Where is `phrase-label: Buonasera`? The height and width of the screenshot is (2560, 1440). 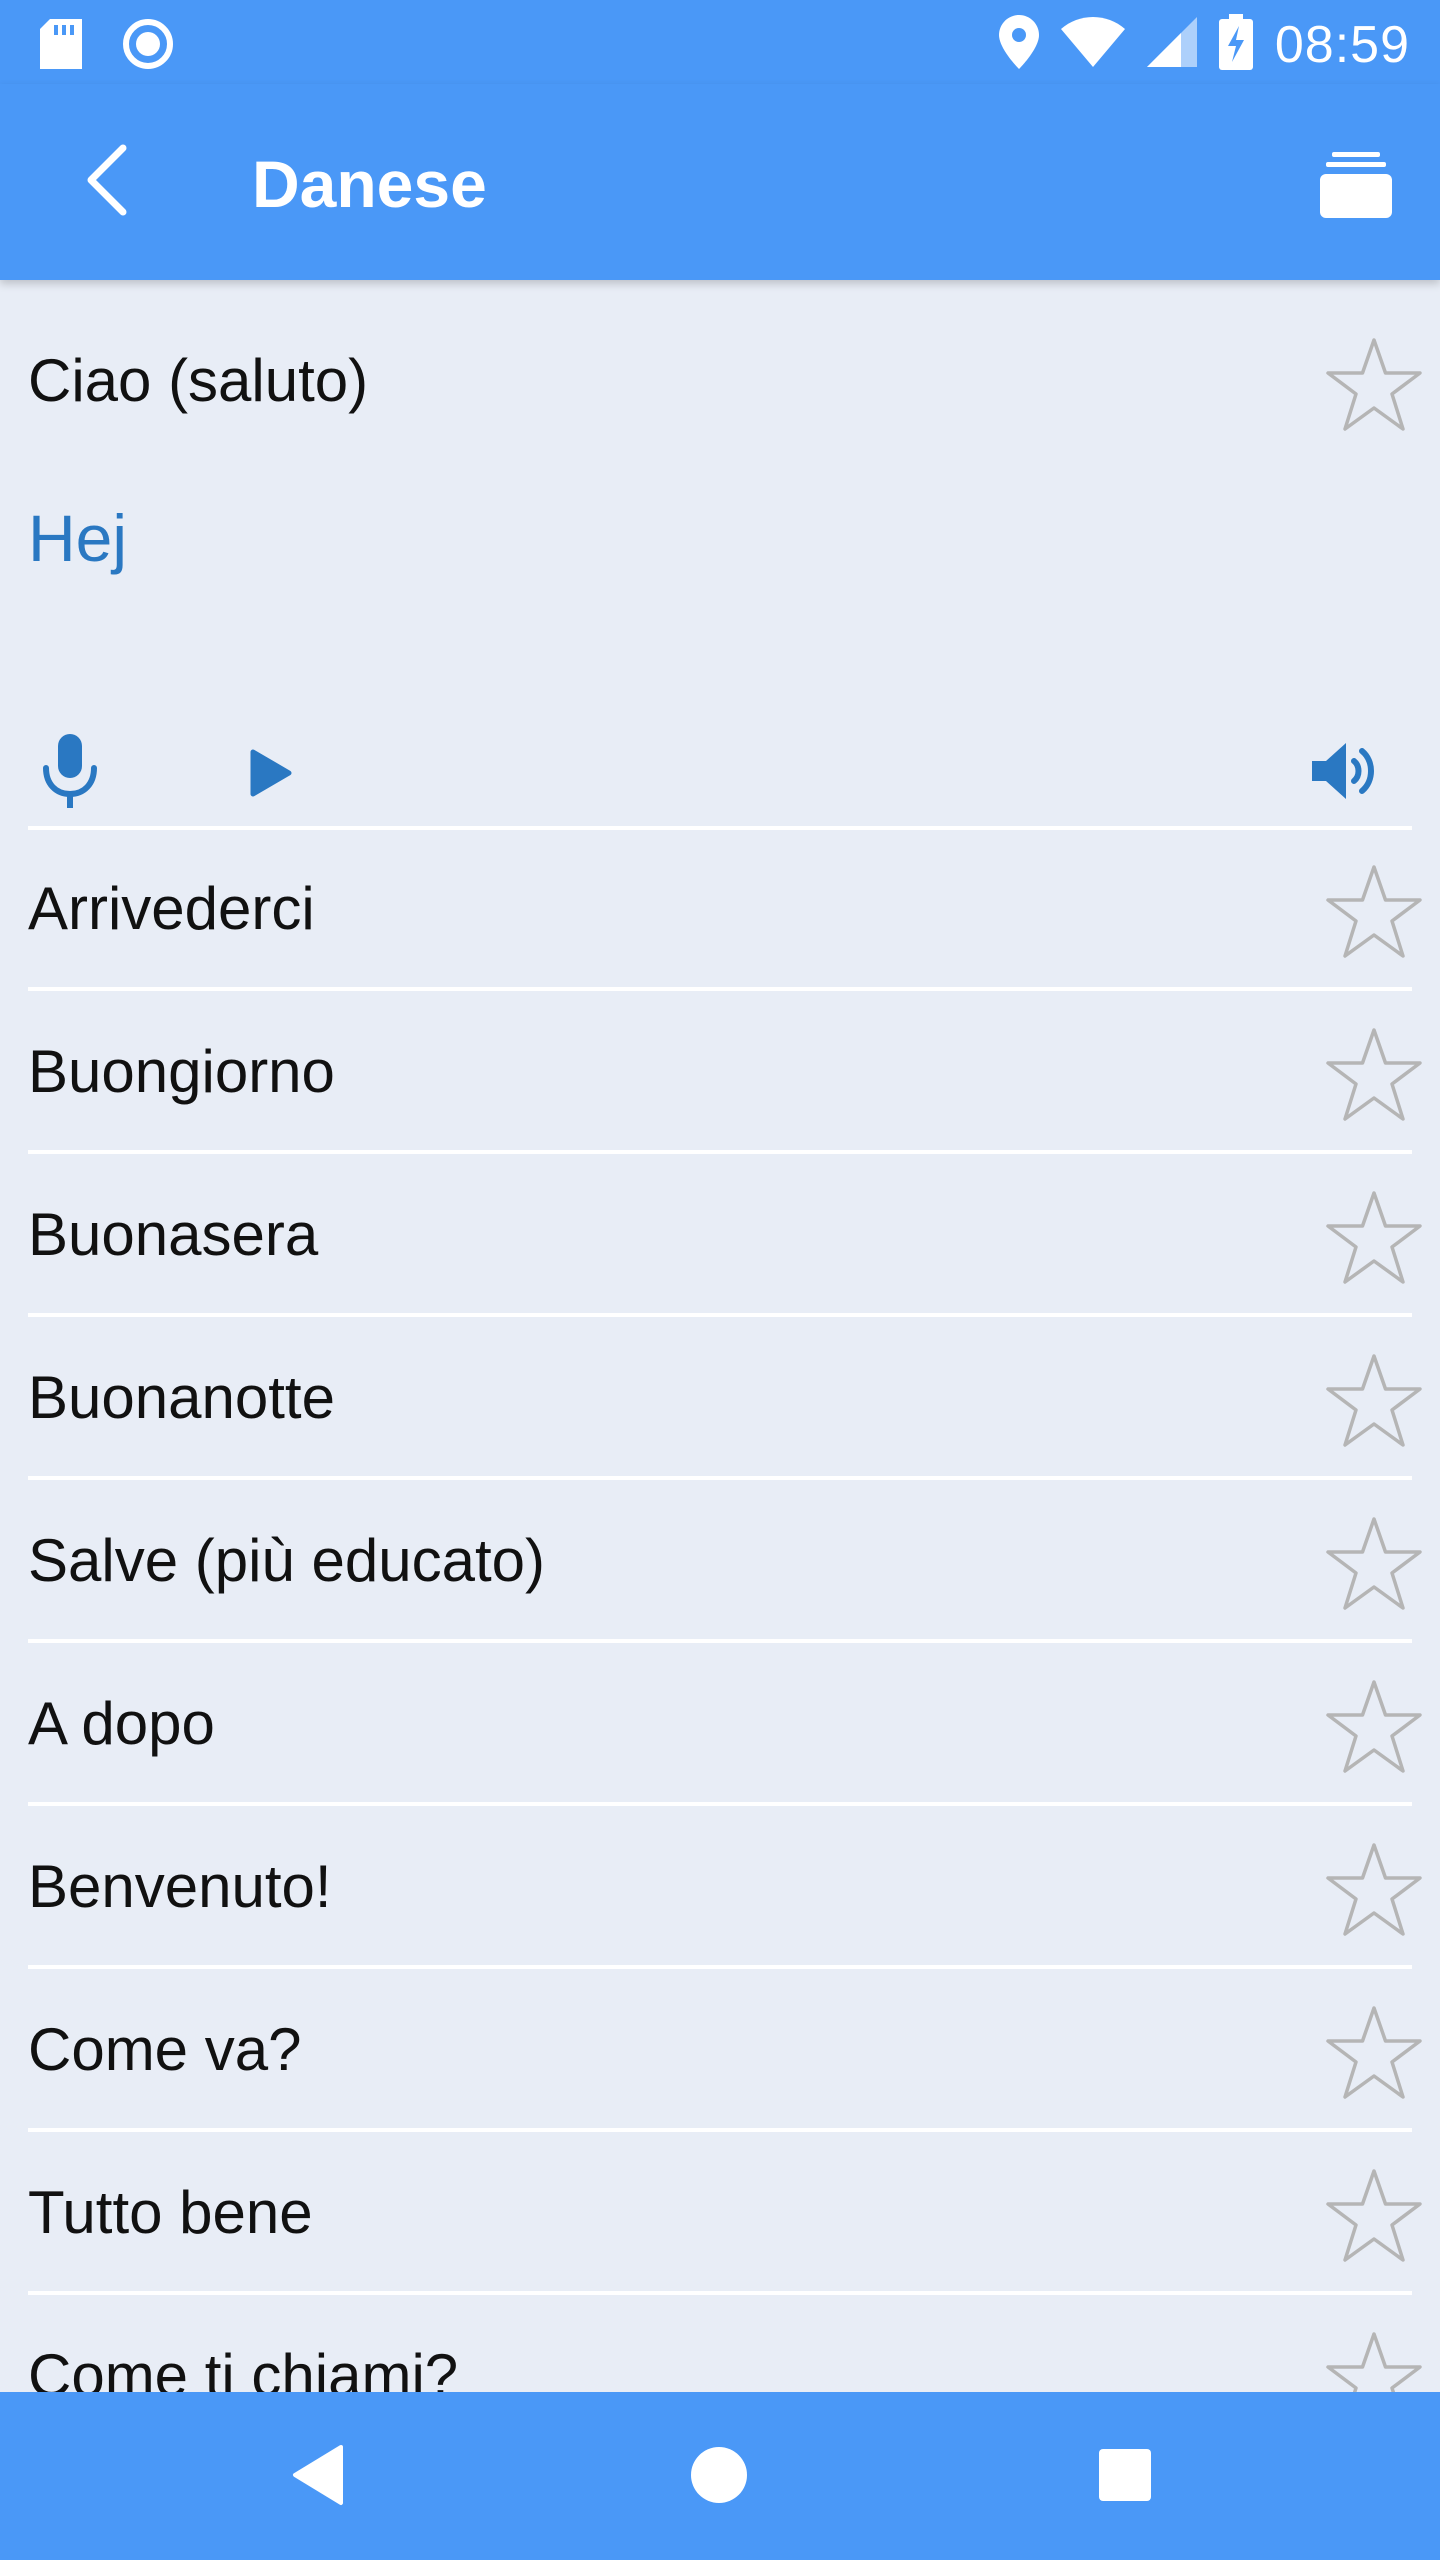
phrase-label: Buonasera is located at coordinates (173, 1234).